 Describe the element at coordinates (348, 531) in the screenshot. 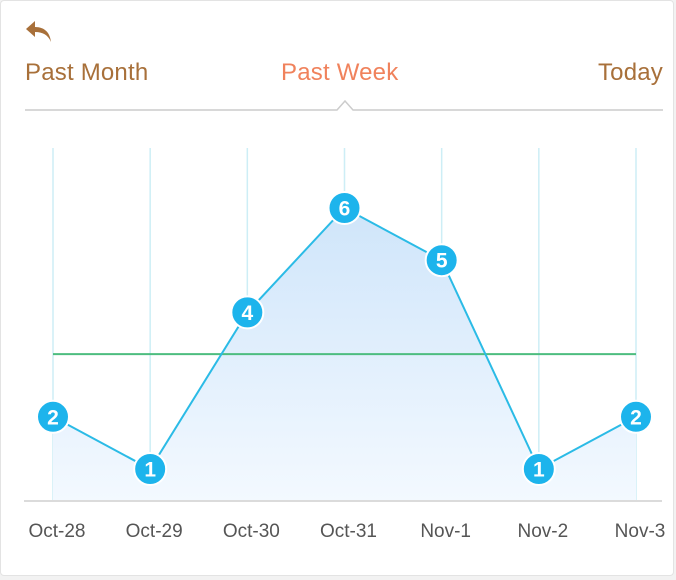

I see `x-tick-label: Oct-31` at that location.